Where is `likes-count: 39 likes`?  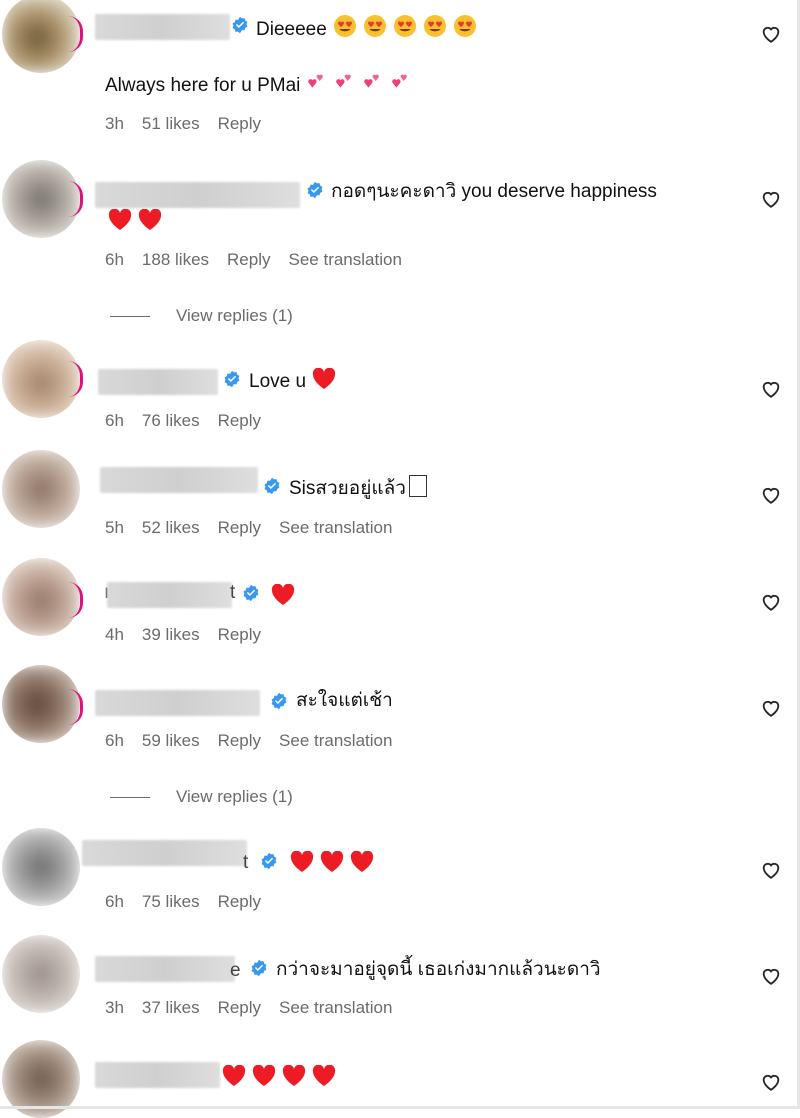 likes-count: 39 likes is located at coordinates (171, 635).